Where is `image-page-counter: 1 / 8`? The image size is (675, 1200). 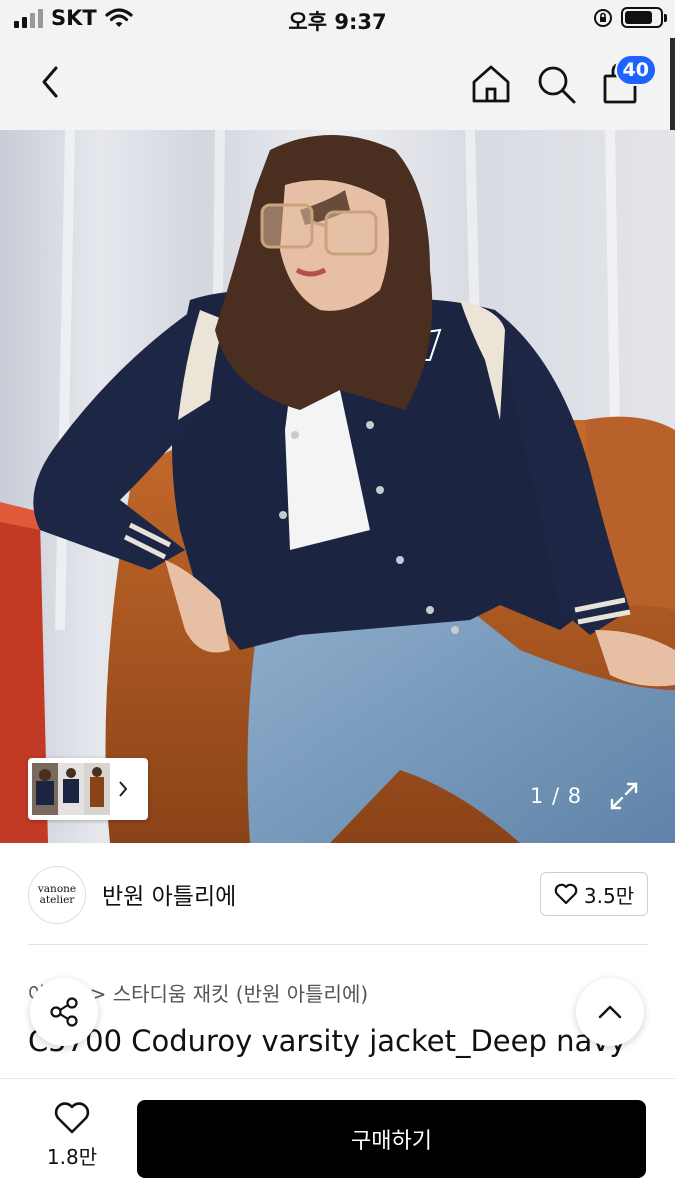
image-page-counter: 1 / 8 is located at coordinates (556, 796).